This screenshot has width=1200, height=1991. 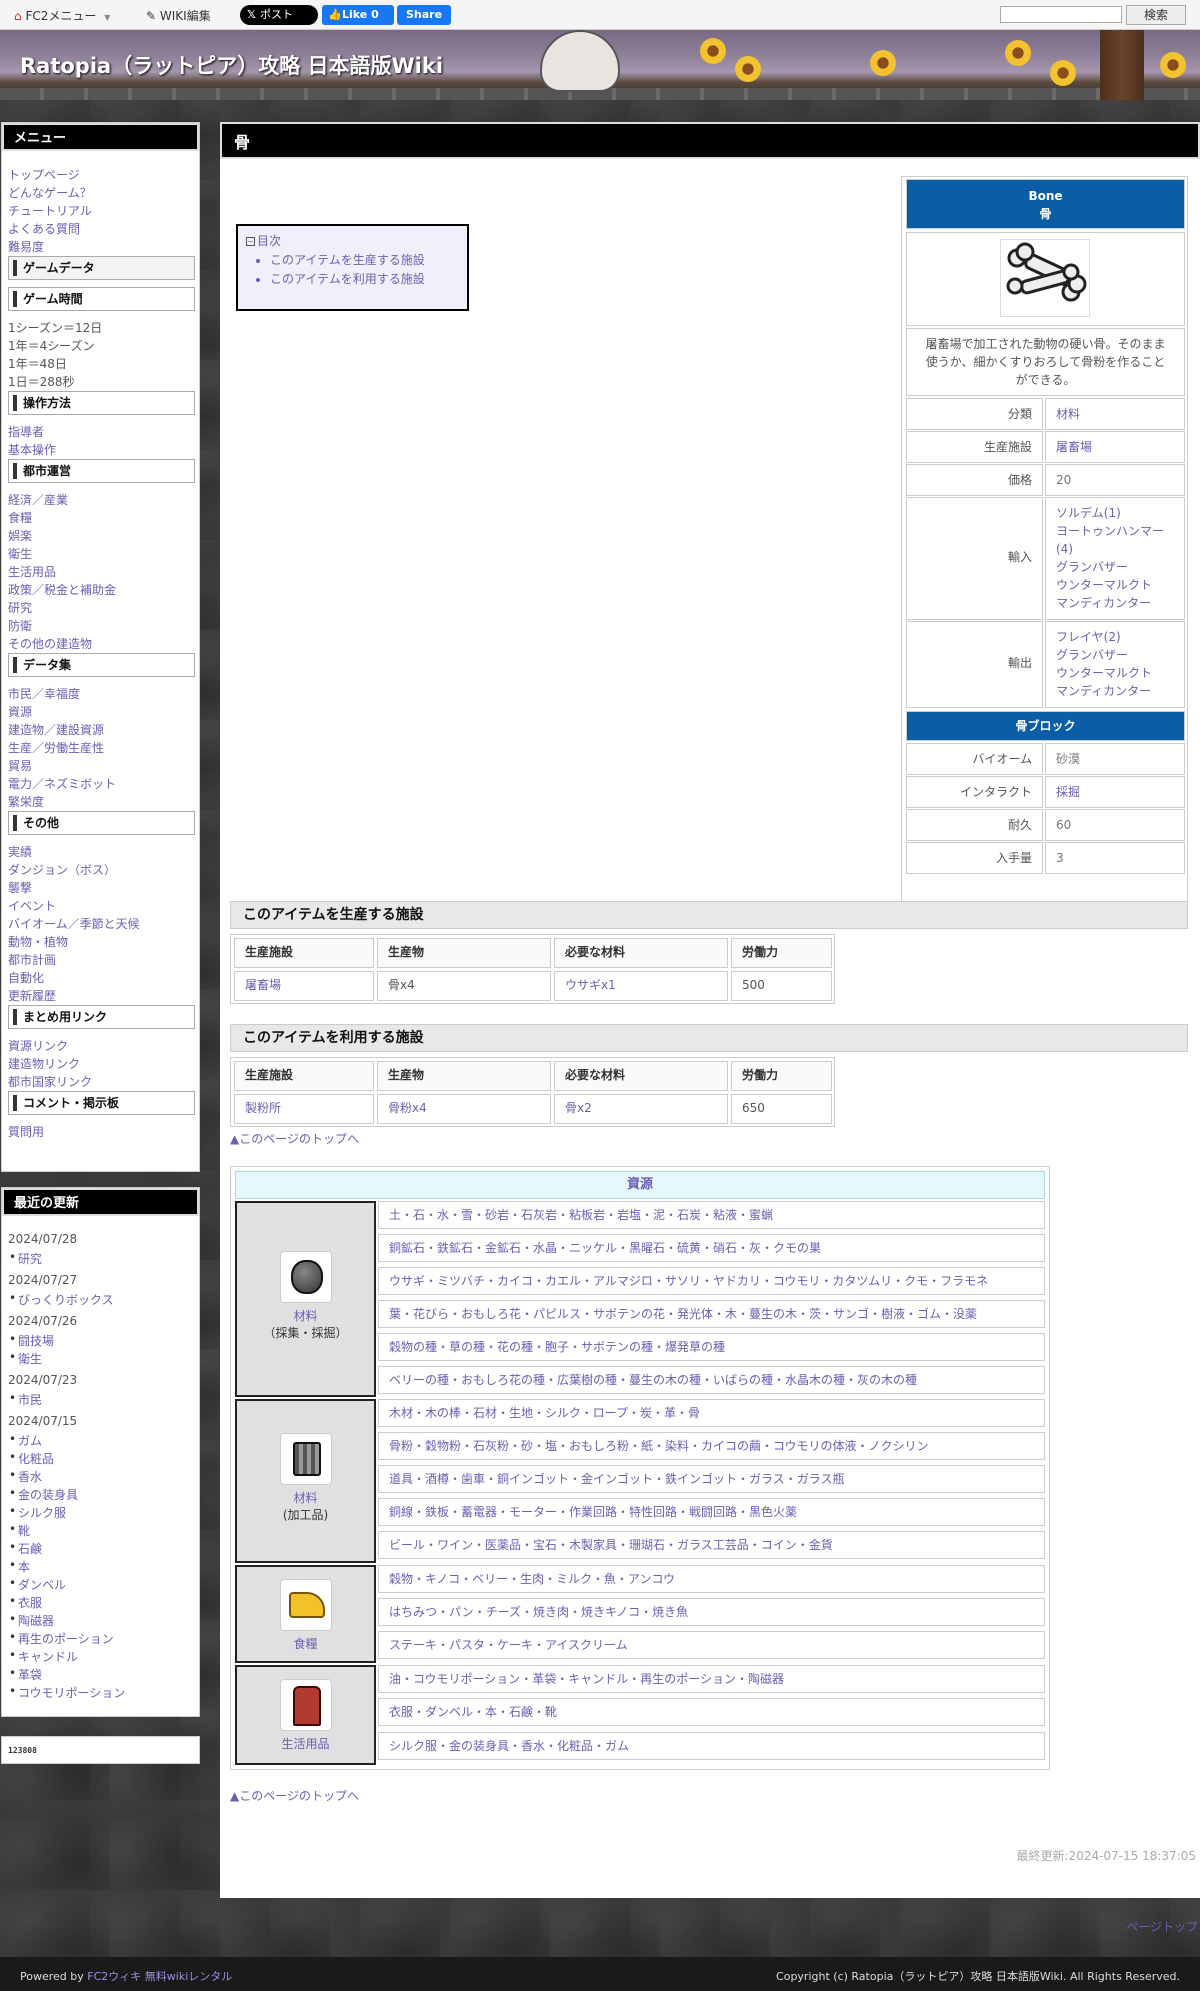 What do you see at coordinates (711, 1579) in the screenshot?
I see `resource-row: 穀物・キノコ・ベリー・生肉・ミルク・魚・アンコウ` at bounding box center [711, 1579].